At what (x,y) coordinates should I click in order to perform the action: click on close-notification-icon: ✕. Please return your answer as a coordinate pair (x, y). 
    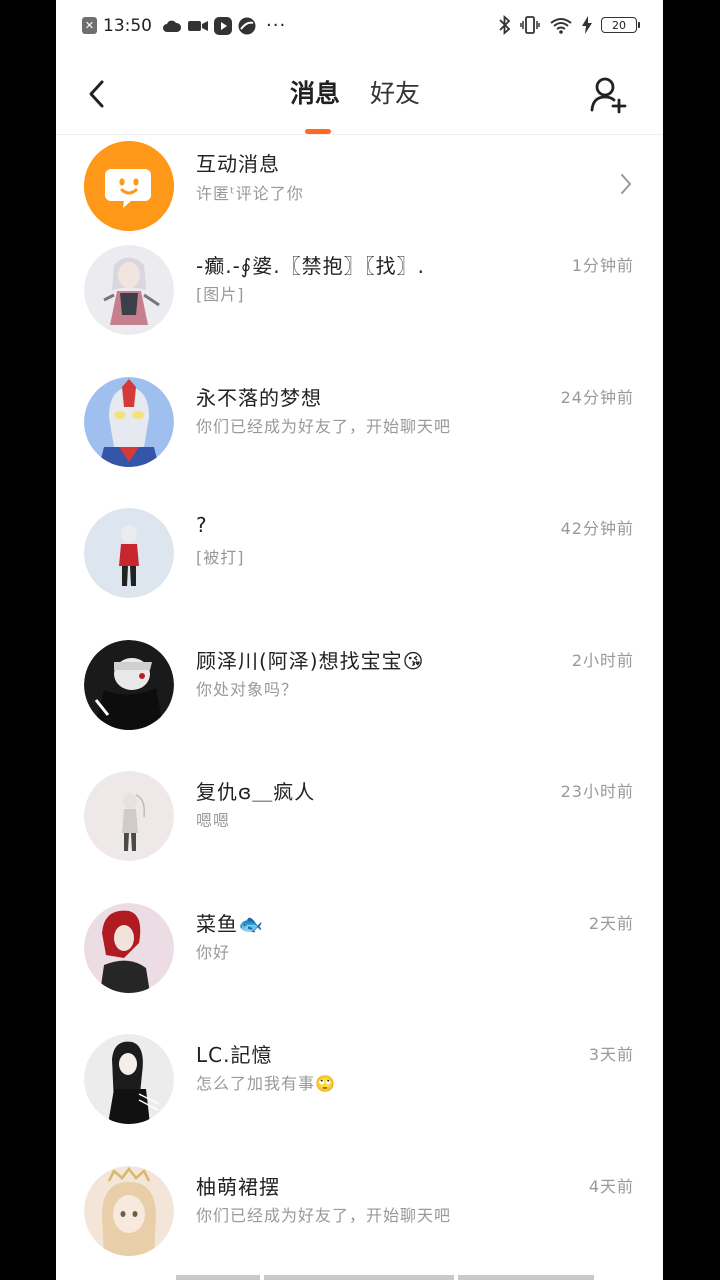
    Looking at the image, I should click on (89, 25).